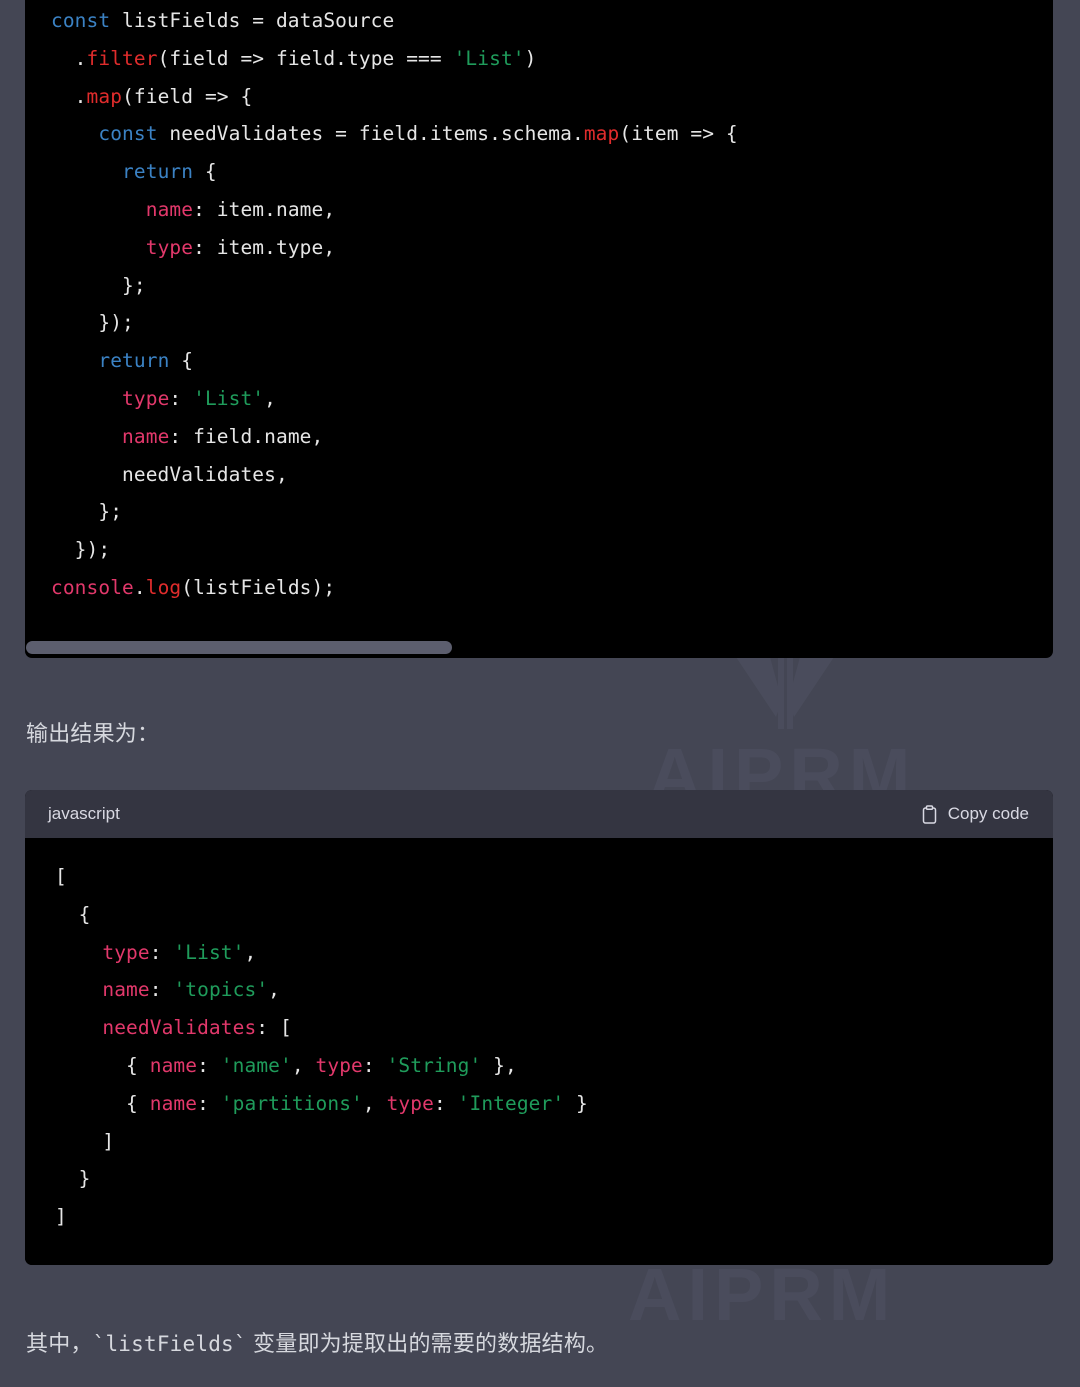 The width and height of the screenshot is (1080, 1387). Describe the element at coordinates (988, 813) in the screenshot. I see `copy-code-label: Copy code` at that location.